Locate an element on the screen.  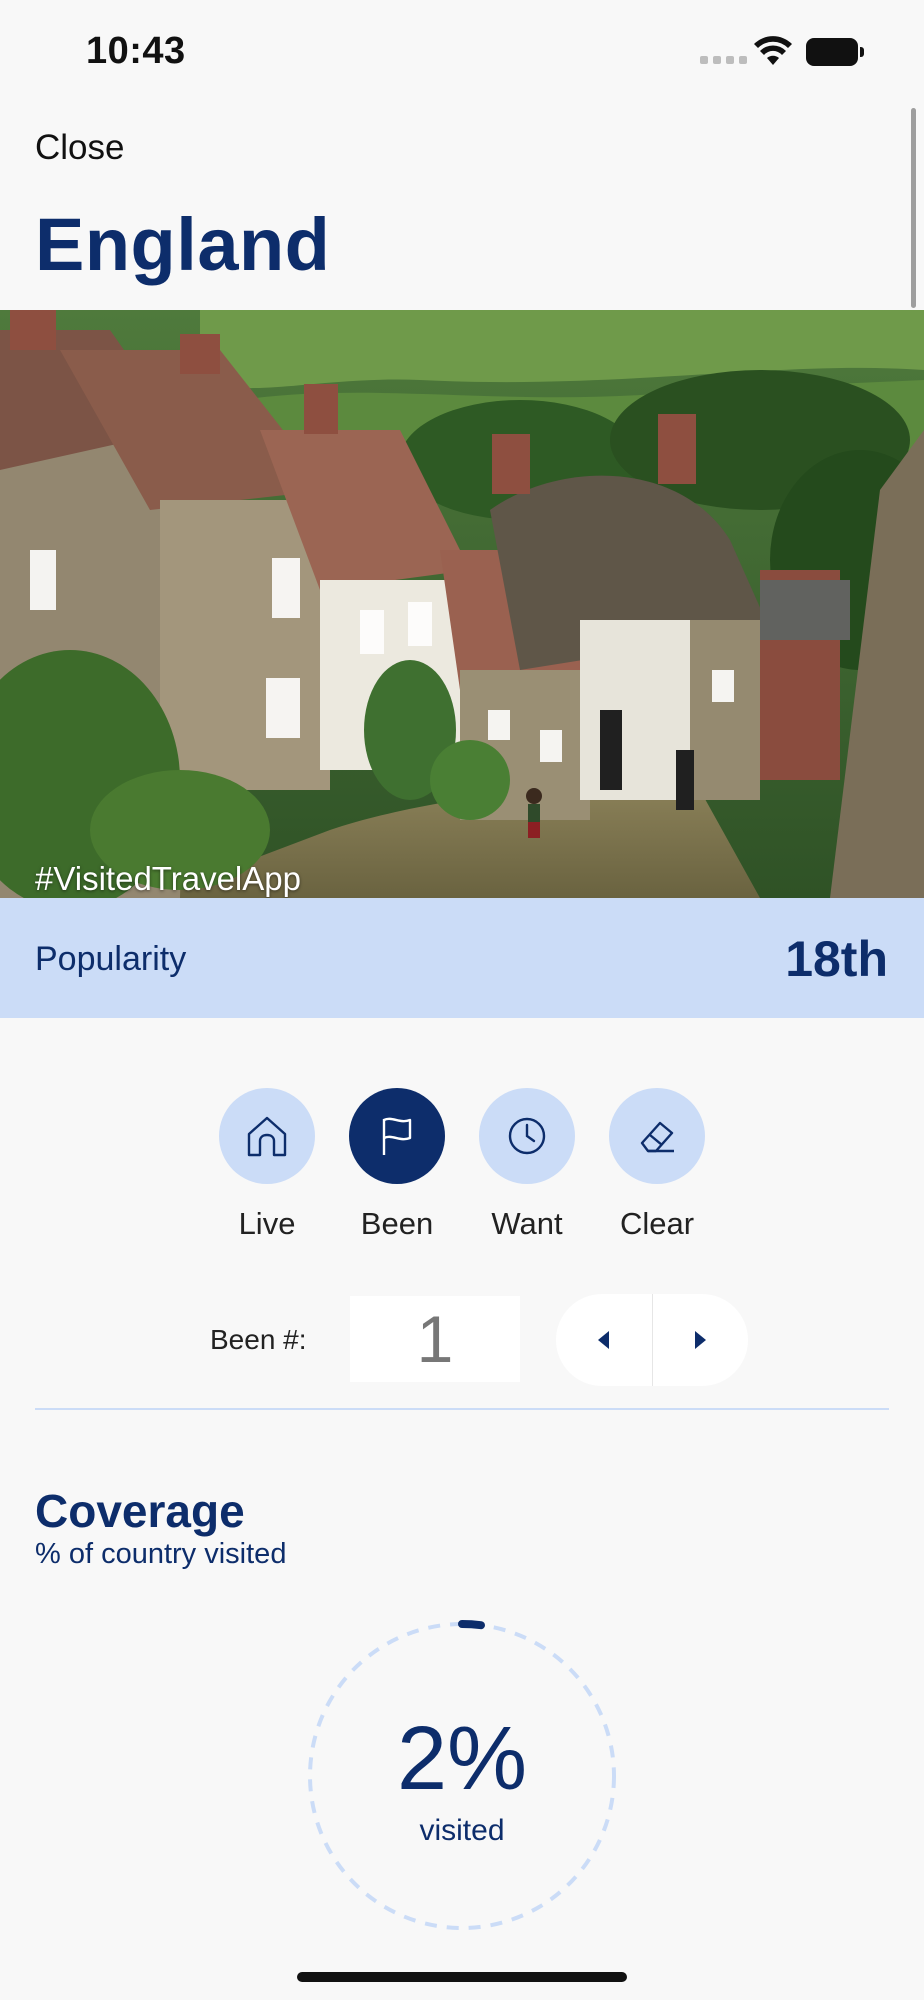
caret-right-icon is located at coordinates (701, 1340).